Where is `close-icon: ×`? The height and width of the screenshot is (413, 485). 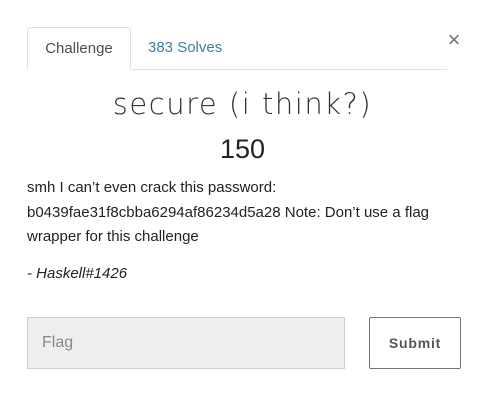 close-icon: × is located at coordinates (454, 39).